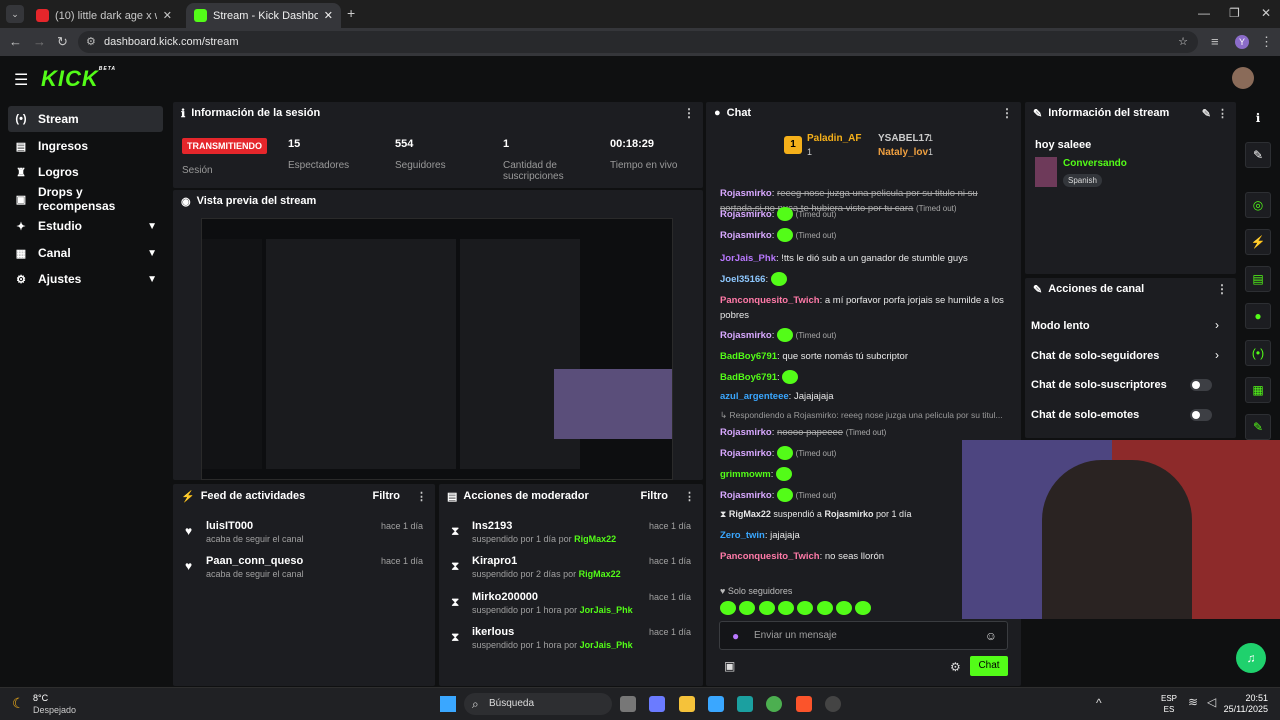 This screenshot has width=1280, height=720. What do you see at coordinates (1099, 703) in the screenshot?
I see `tray-chevron-icon: ^` at bounding box center [1099, 703].